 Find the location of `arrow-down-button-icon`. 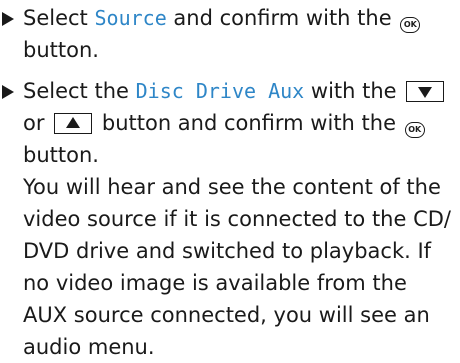

arrow-down-button-icon is located at coordinates (425, 91).